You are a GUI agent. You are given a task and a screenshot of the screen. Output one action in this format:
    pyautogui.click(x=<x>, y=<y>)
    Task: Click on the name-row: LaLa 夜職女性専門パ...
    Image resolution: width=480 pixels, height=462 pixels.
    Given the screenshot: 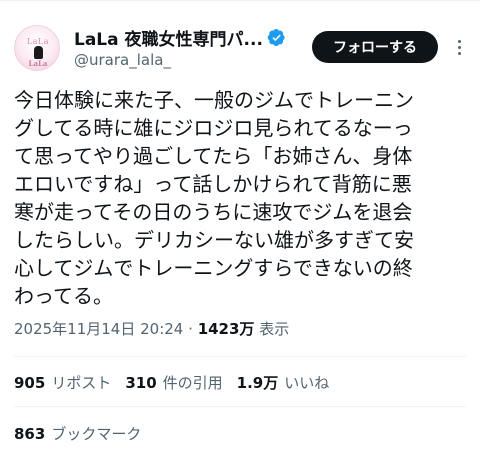 What is the action you would take?
    pyautogui.click(x=180, y=37)
    